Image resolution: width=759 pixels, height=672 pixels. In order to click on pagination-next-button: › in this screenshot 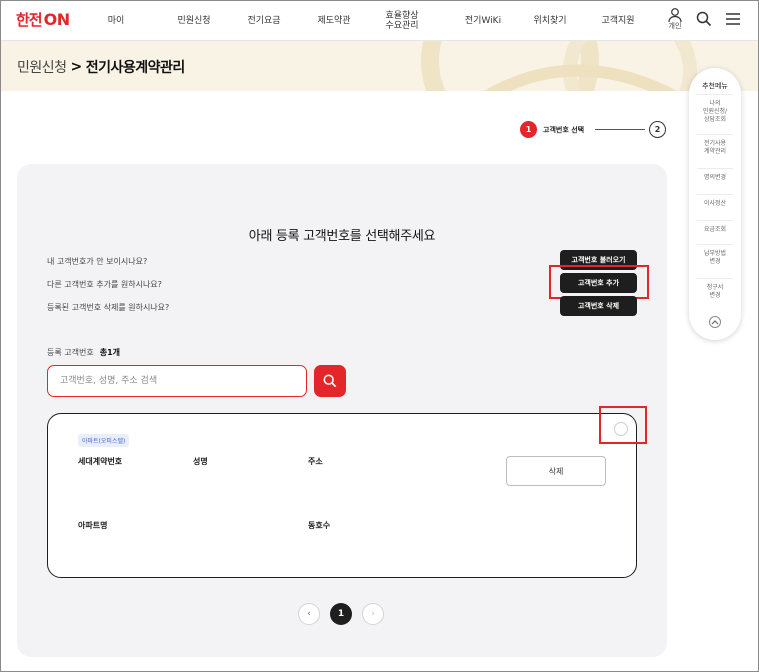, I will do `click(373, 614)`.